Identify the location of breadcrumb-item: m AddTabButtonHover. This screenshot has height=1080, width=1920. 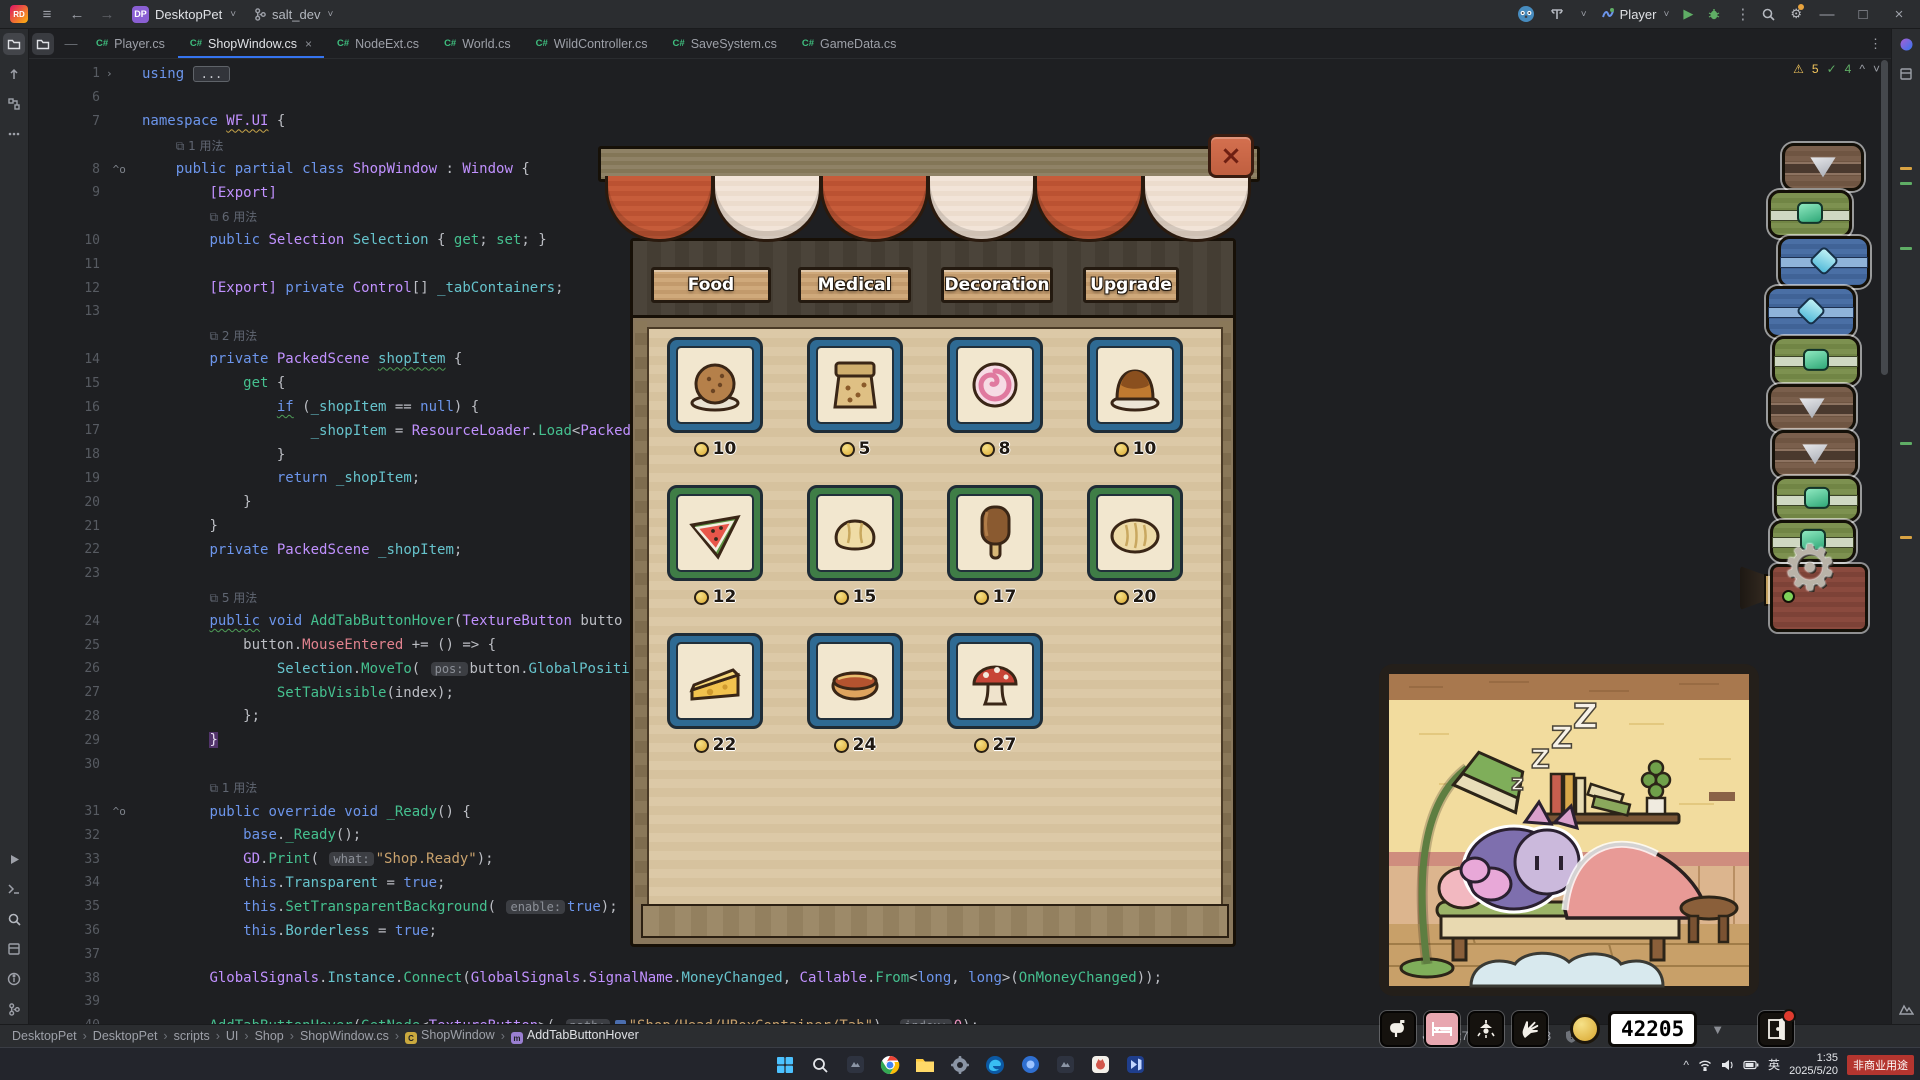
(574, 1036).